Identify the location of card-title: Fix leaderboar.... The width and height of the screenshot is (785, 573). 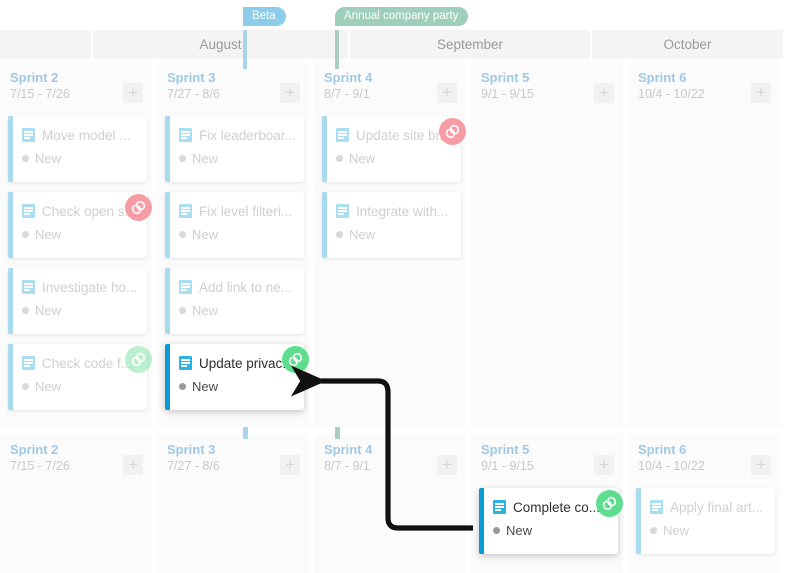
(247, 135).